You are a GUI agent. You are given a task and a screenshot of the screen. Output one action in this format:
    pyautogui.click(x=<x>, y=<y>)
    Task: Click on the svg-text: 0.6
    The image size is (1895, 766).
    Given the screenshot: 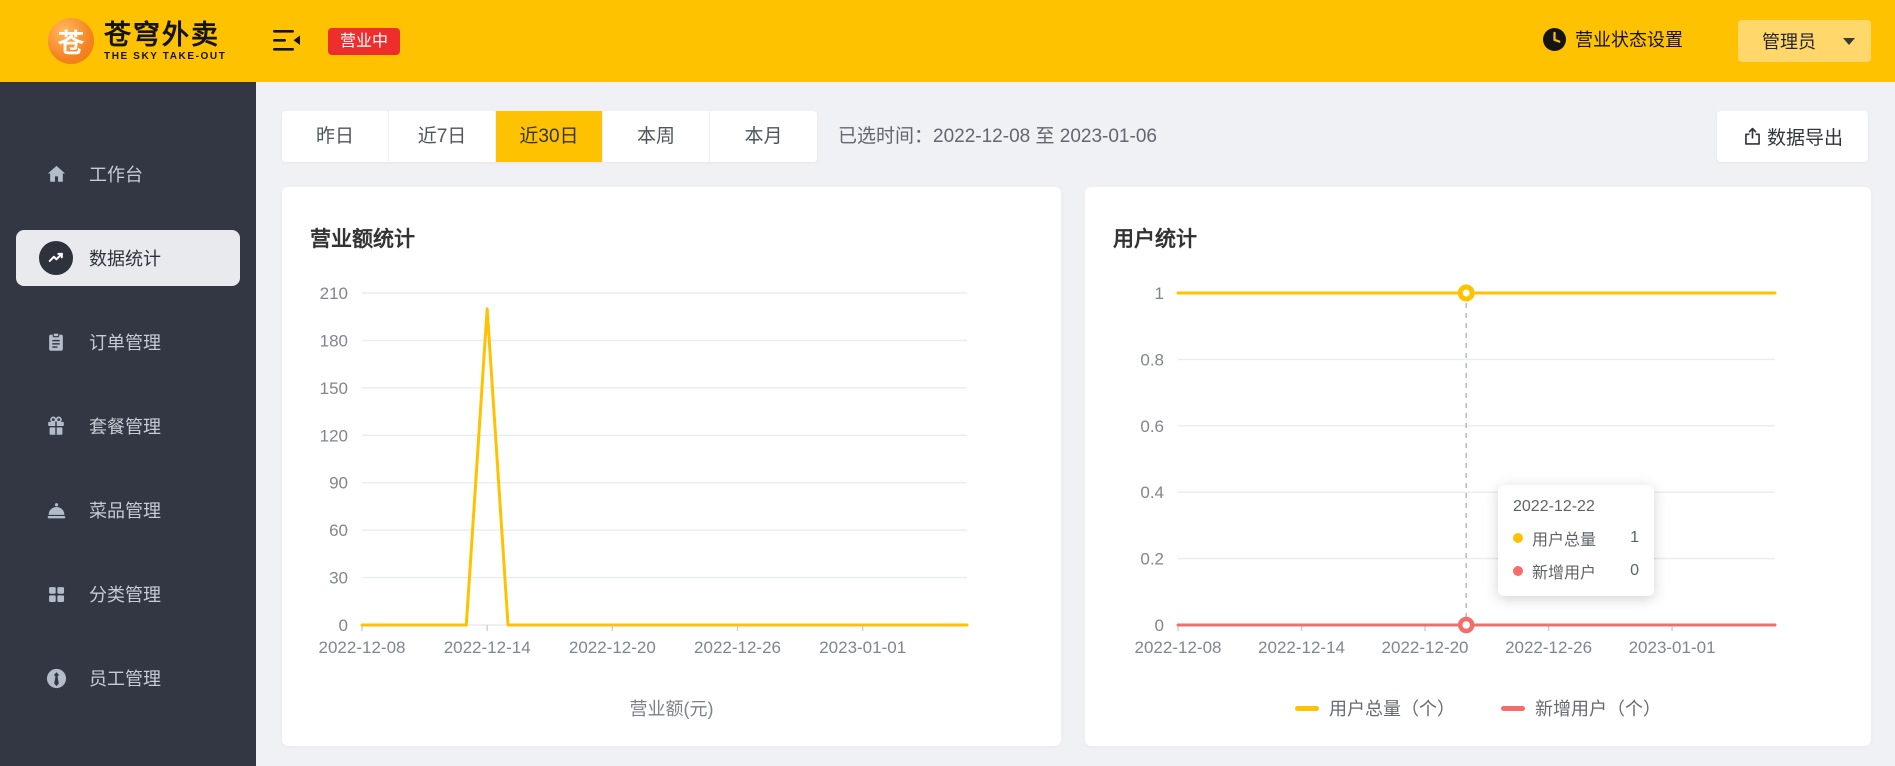 What is the action you would take?
    pyautogui.click(x=1152, y=426)
    